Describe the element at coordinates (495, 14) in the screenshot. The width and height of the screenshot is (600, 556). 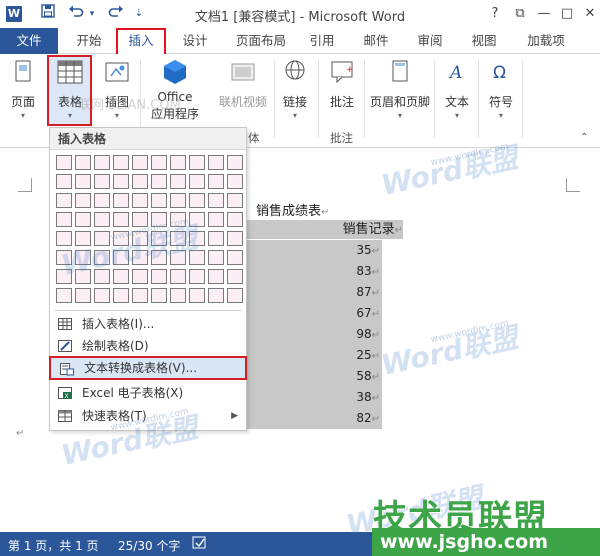
I see `help-button: ?` at that location.